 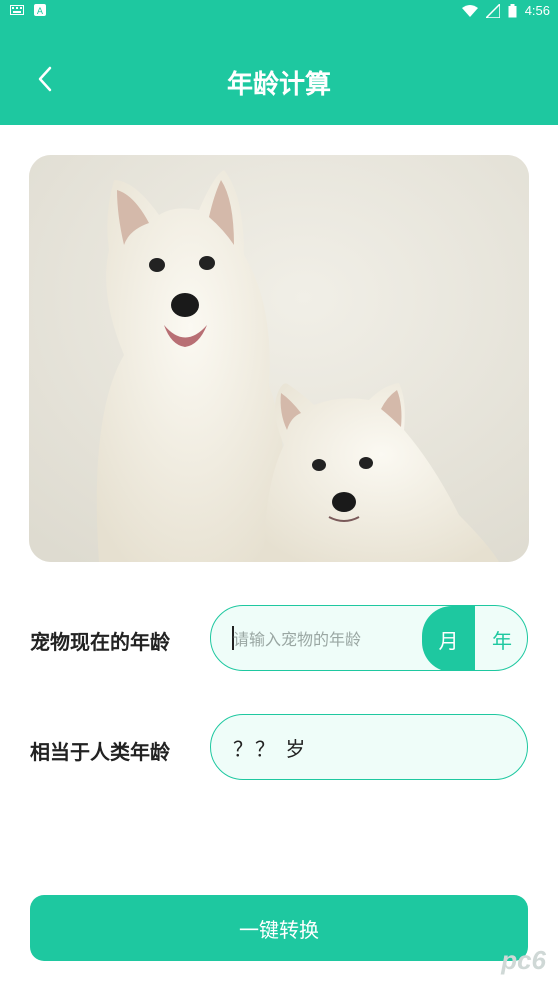 I want to click on app-icon: A, so click(x=40, y=10).